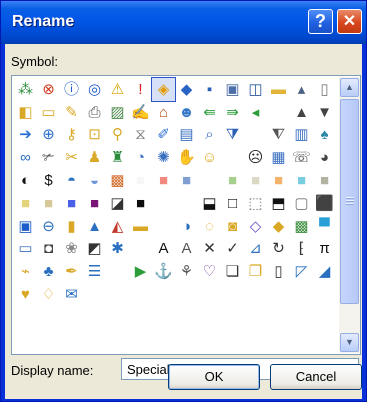 The height and width of the screenshot is (402, 367). What do you see at coordinates (117, 89) in the screenshot?
I see `warning-icon: ⚠` at bounding box center [117, 89].